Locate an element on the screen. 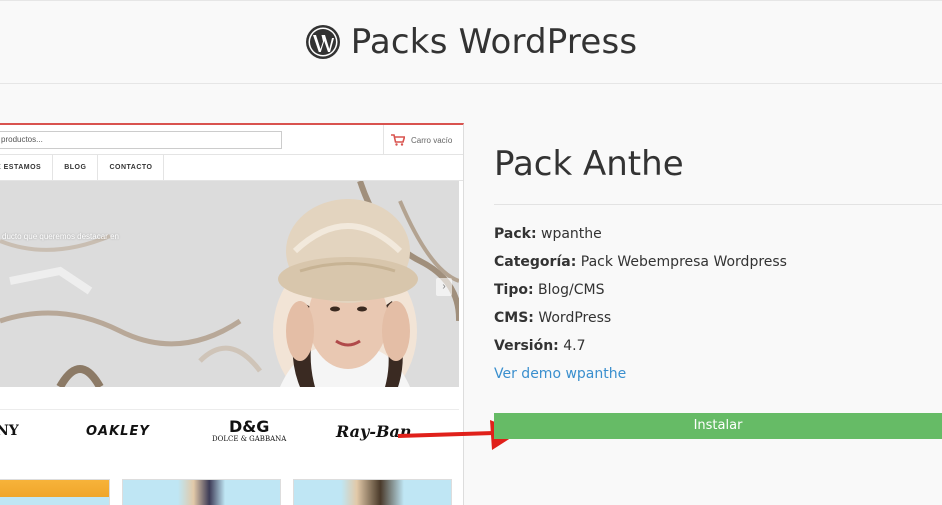 This screenshot has width=942, height=505. brand-logo-ny: NY is located at coordinates (9, 431).